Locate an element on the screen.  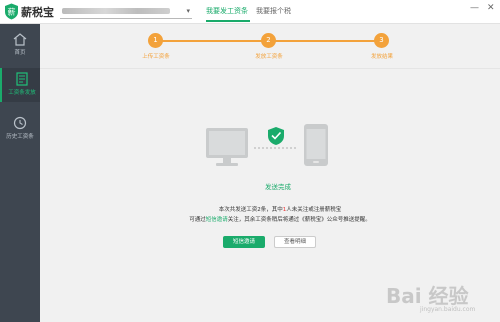
status-message: 发送完成 is located at coordinates (278, 187).